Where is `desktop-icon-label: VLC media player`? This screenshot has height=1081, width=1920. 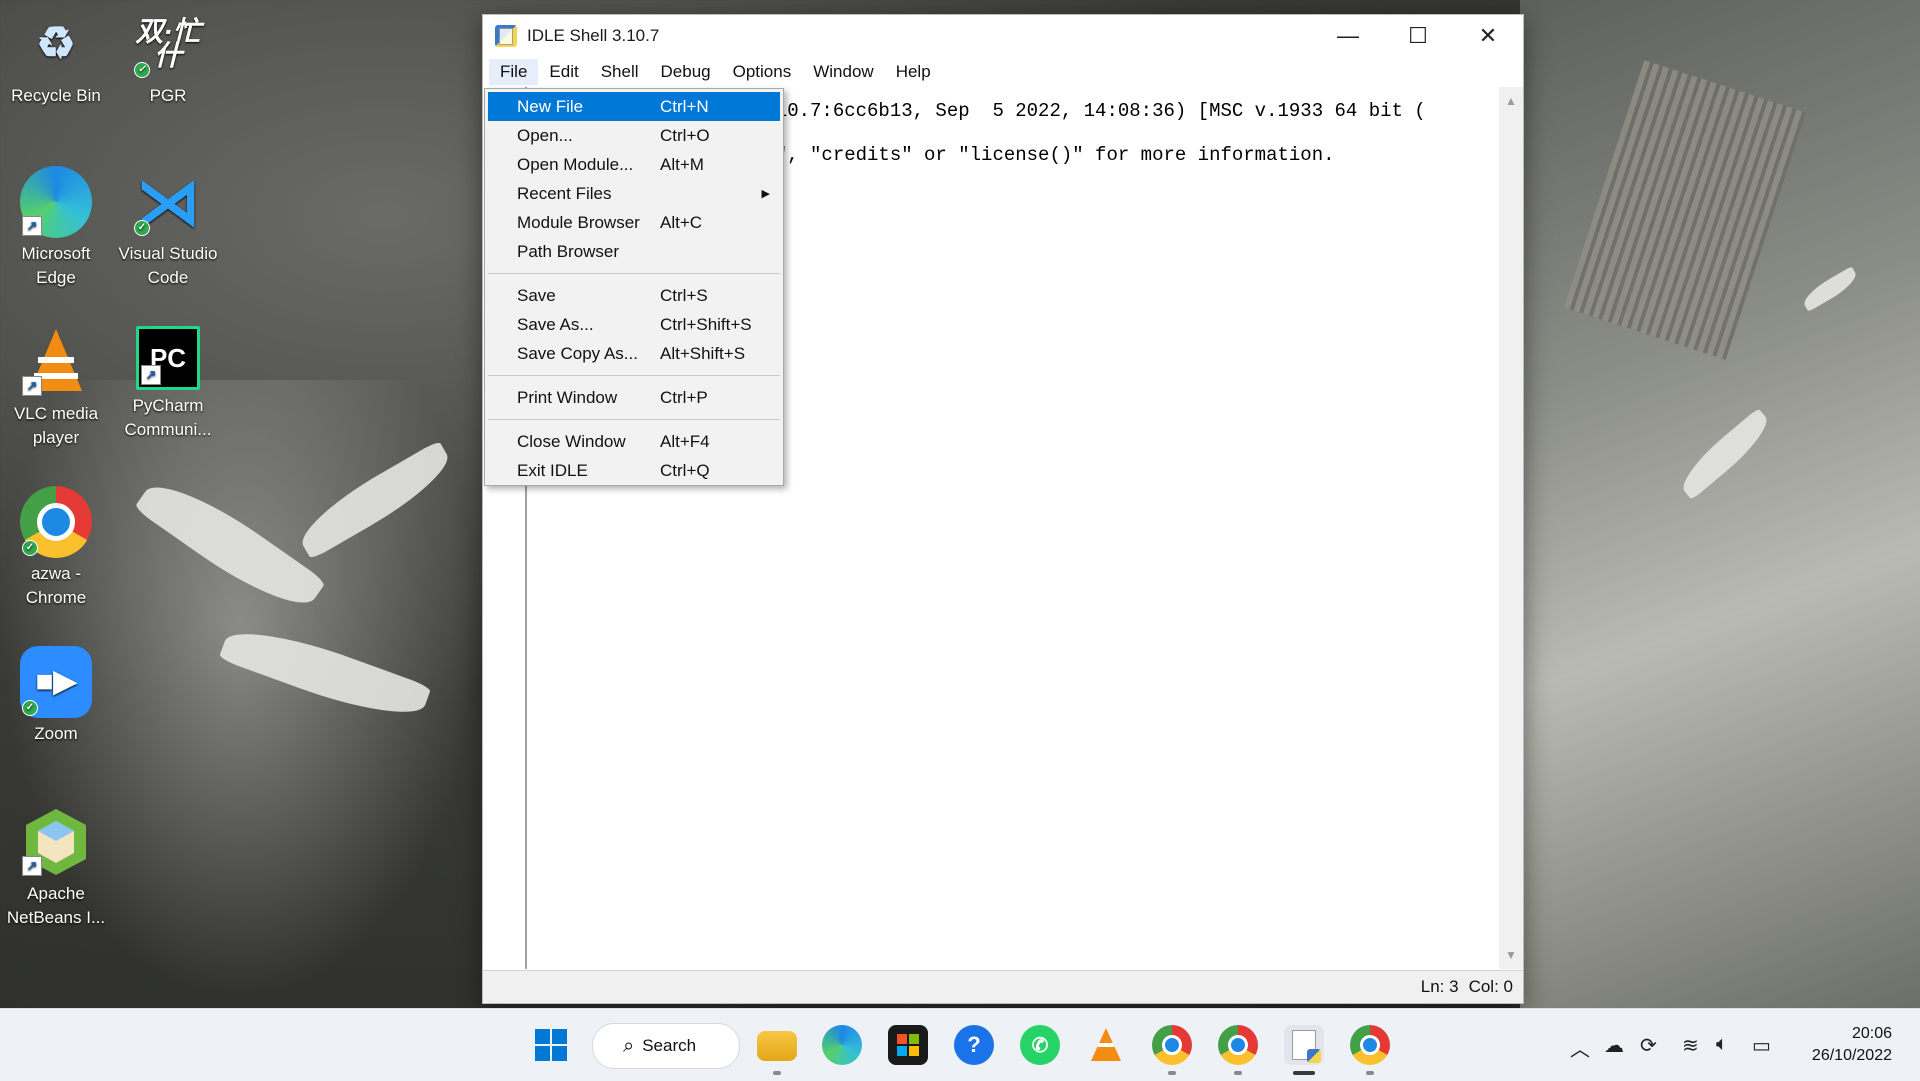 desktop-icon-label: VLC media player is located at coordinates (56, 425).